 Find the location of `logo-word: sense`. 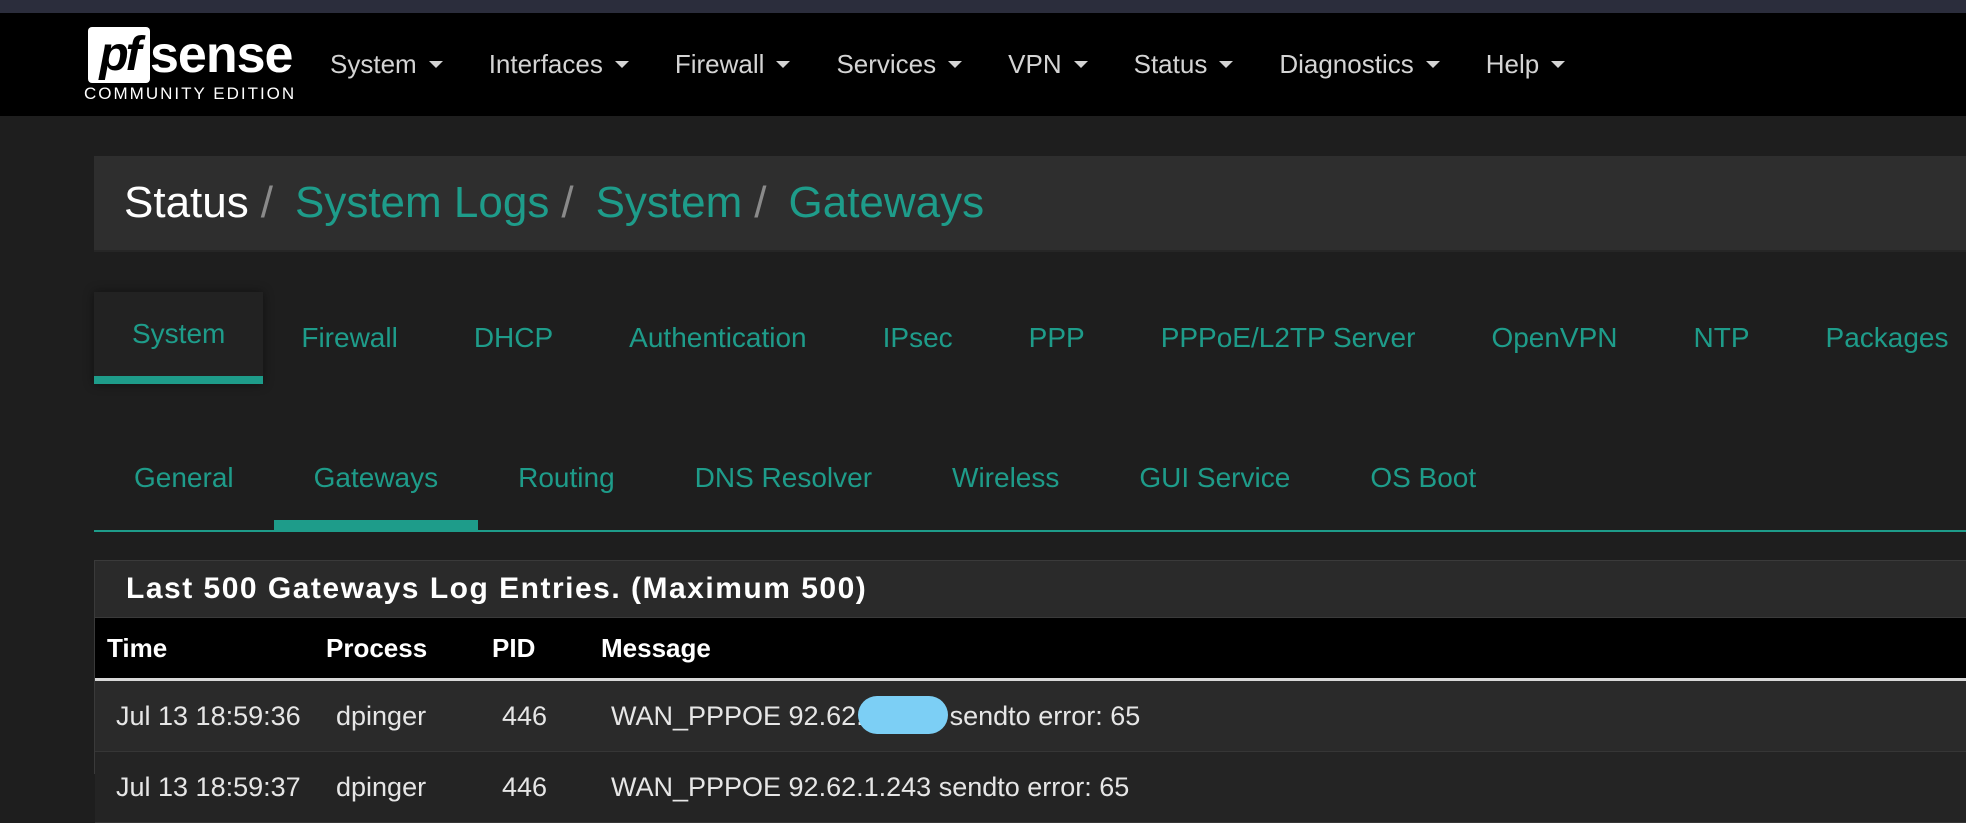

logo-word: sense is located at coordinates (221, 55).